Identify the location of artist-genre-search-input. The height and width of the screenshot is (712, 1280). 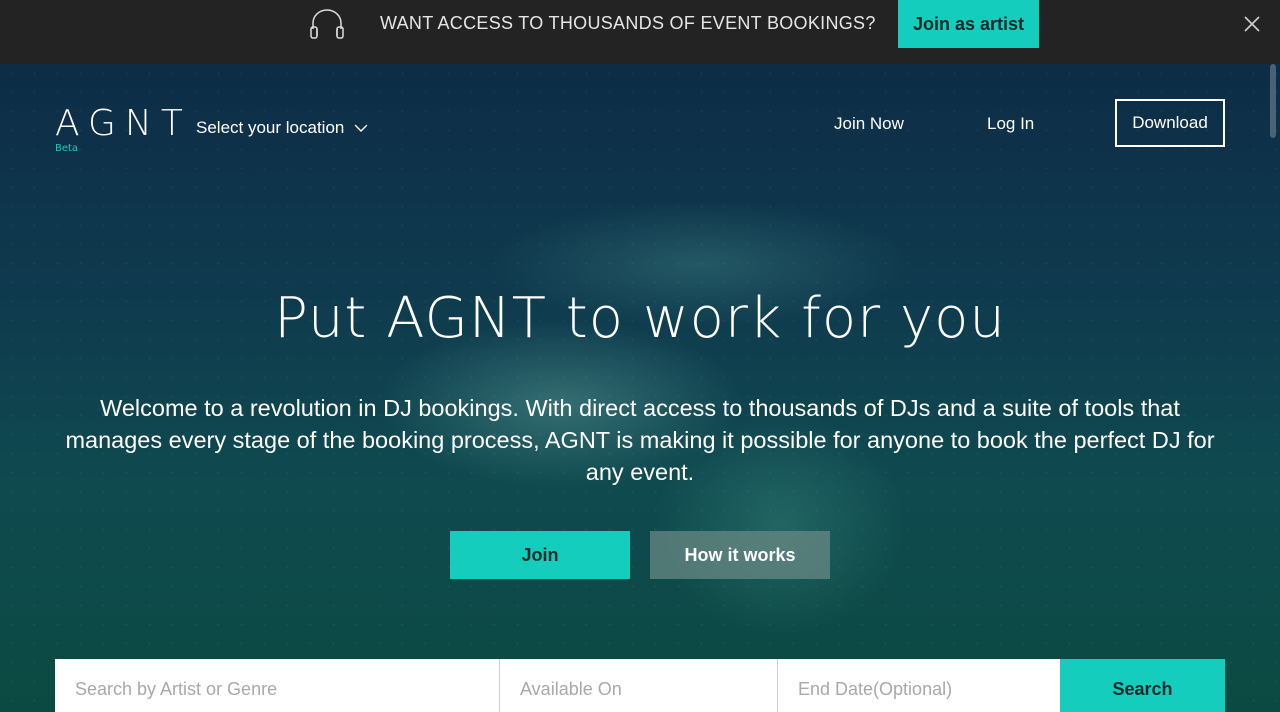
(277, 685).